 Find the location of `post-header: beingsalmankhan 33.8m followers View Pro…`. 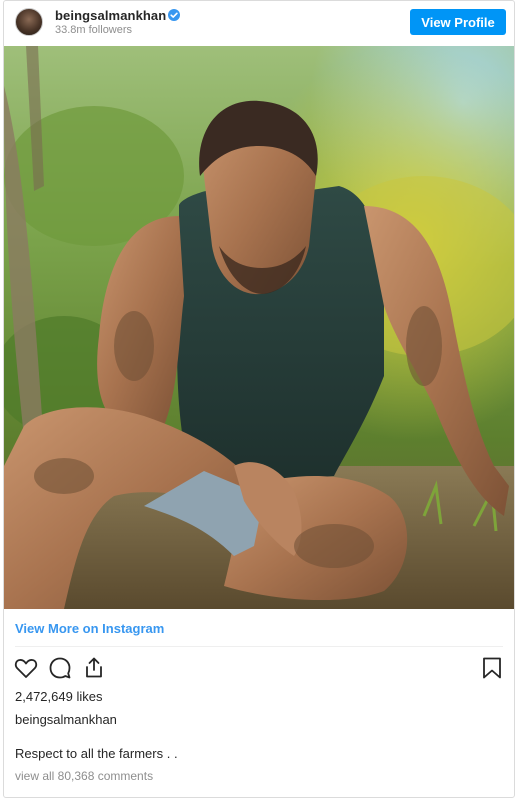

post-header: beingsalmankhan 33.8m followers View Pro… is located at coordinates (259, 23).